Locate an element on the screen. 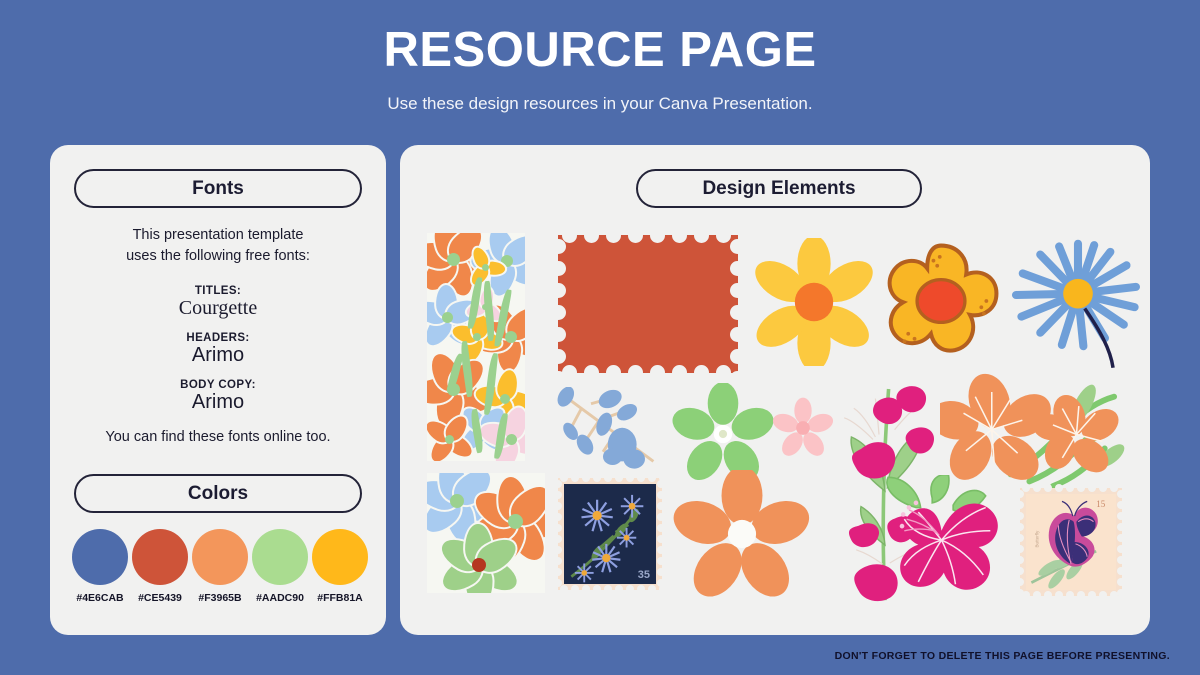  color-swatch-blue: #4E6CAB is located at coordinates (100, 566).